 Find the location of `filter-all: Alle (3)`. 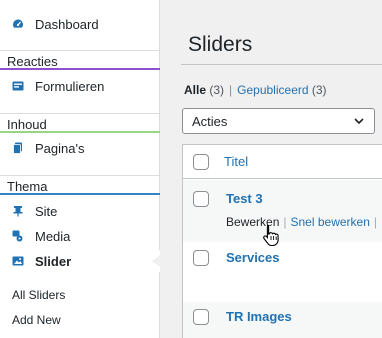

filter-all: Alle (3) is located at coordinates (204, 90).